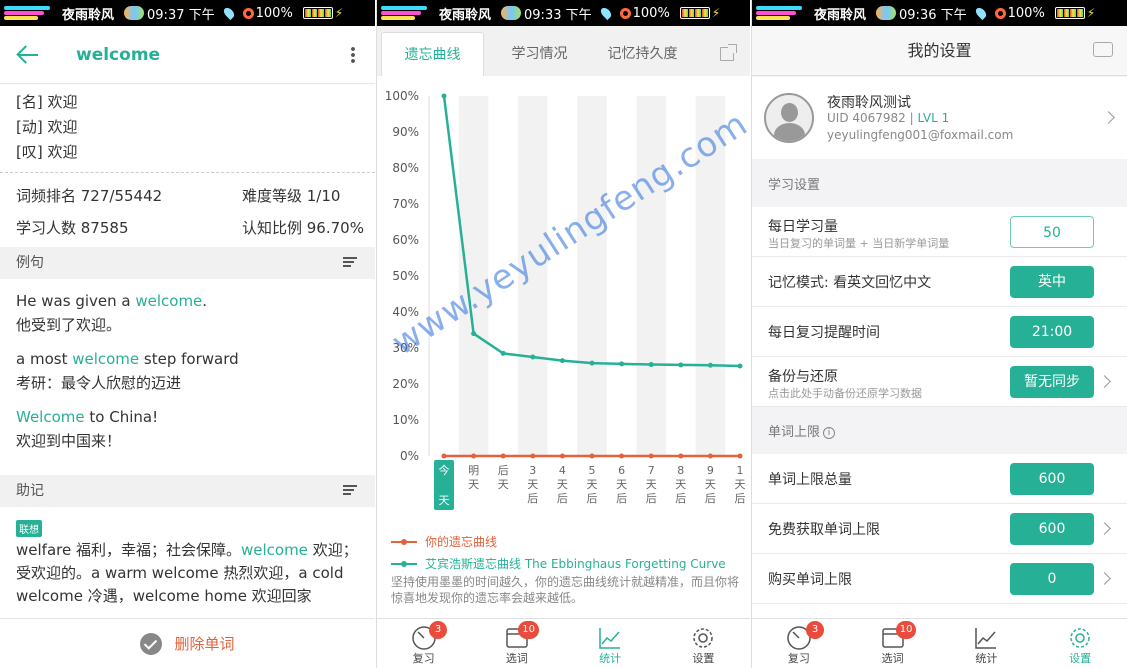 This screenshot has width=1127, height=668. What do you see at coordinates (118, 54) in the screenshot?
I see `word-title: welcome` at bounding box center [118, 54].